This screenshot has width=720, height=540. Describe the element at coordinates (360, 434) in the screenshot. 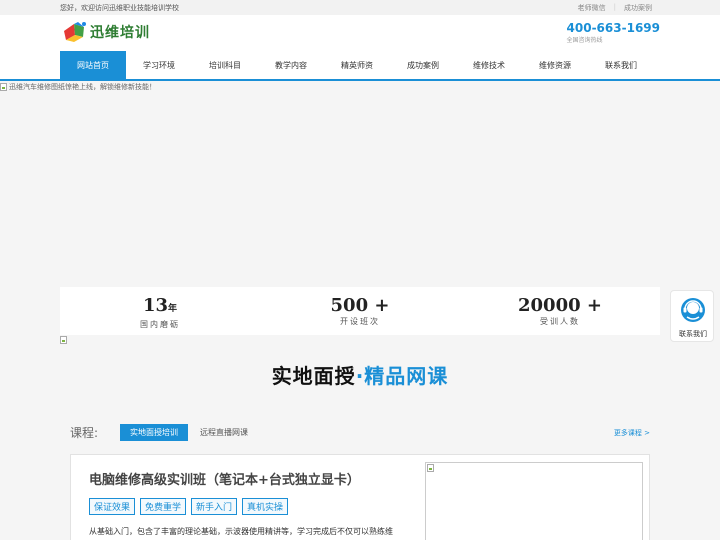

I see `course-tabs-bar: 课程: 实地面授培训 远程直播网课 更多课程 >` at that location.